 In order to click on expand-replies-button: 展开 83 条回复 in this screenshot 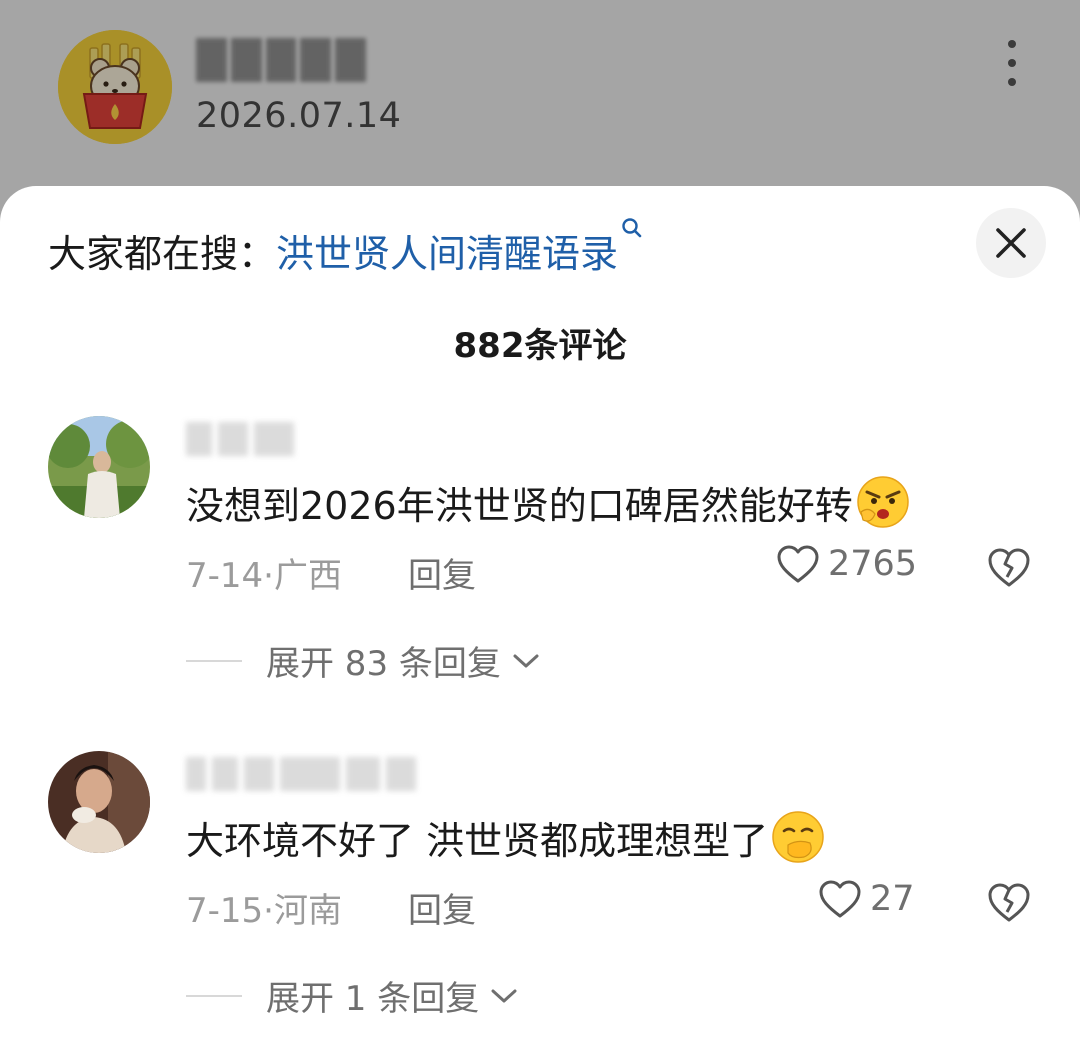, I will do `click(363, 660)`.